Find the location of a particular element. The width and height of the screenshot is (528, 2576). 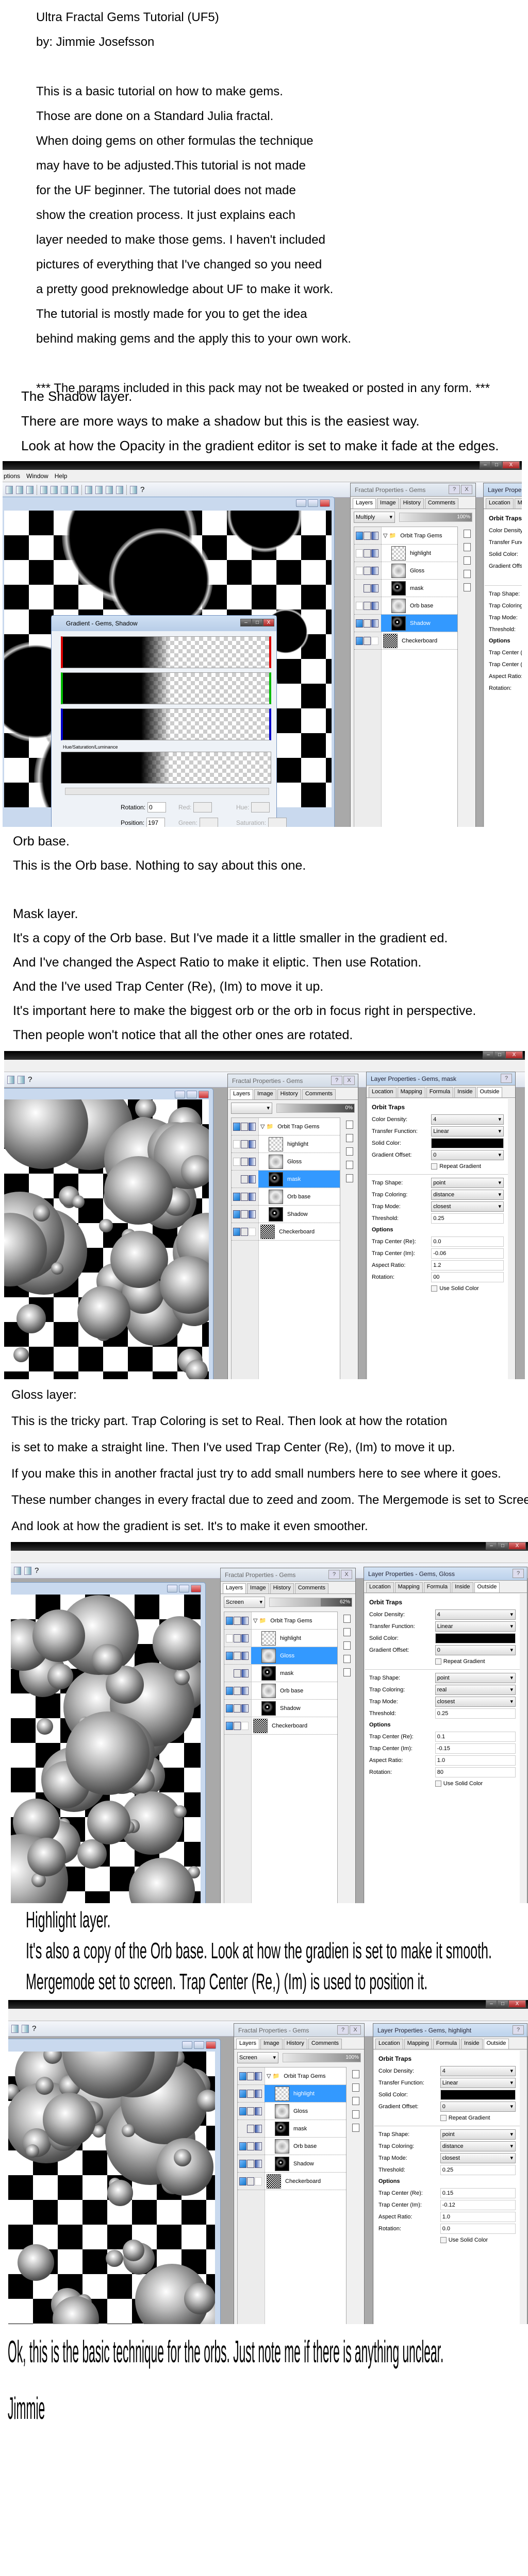

property-dropdown: 0 is located at coordinates (476, 1650).